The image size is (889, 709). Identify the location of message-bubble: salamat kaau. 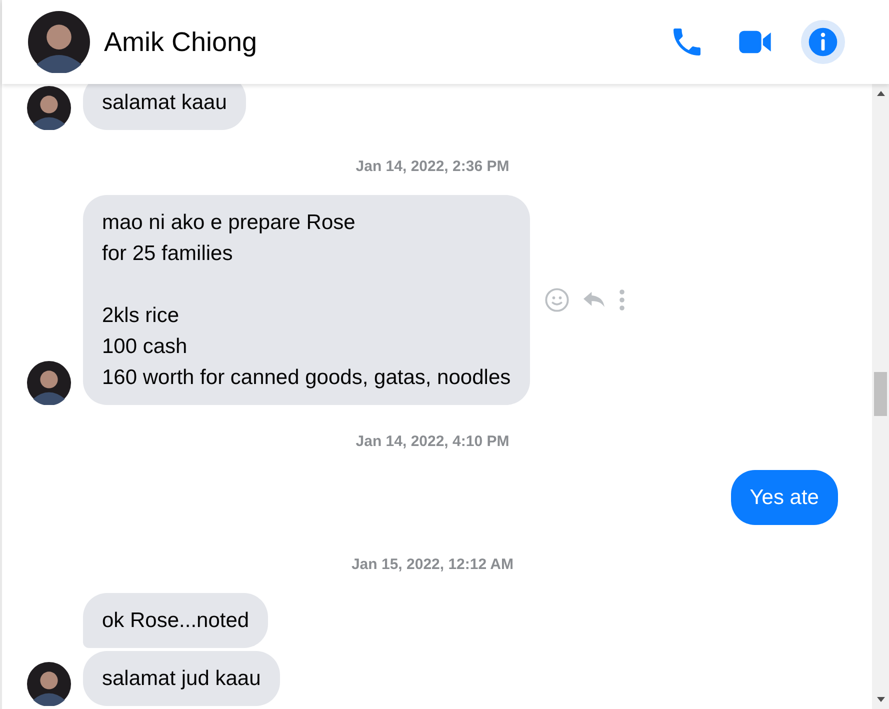
(164, 107).